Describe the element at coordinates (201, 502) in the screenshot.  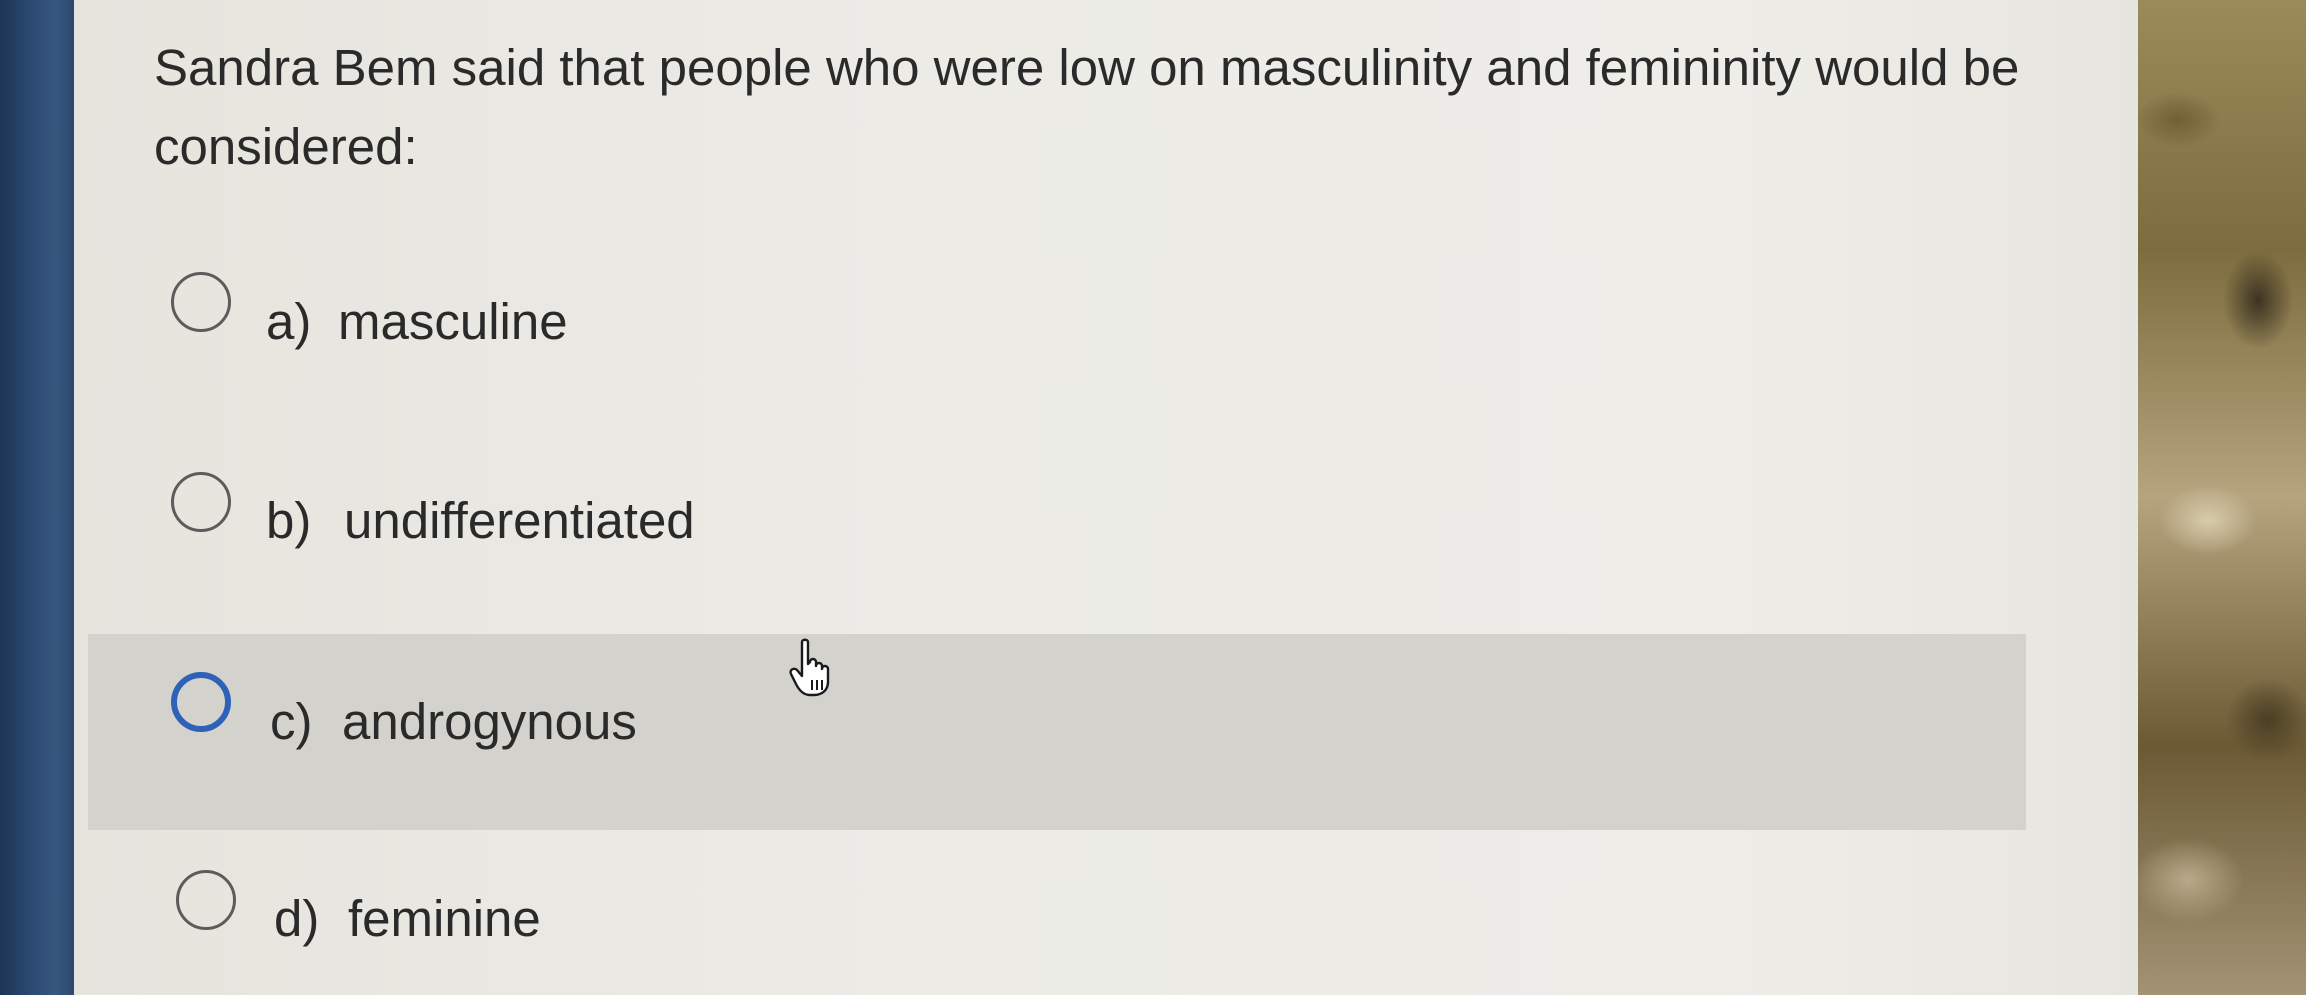
I see `radio-button-b` at that location.